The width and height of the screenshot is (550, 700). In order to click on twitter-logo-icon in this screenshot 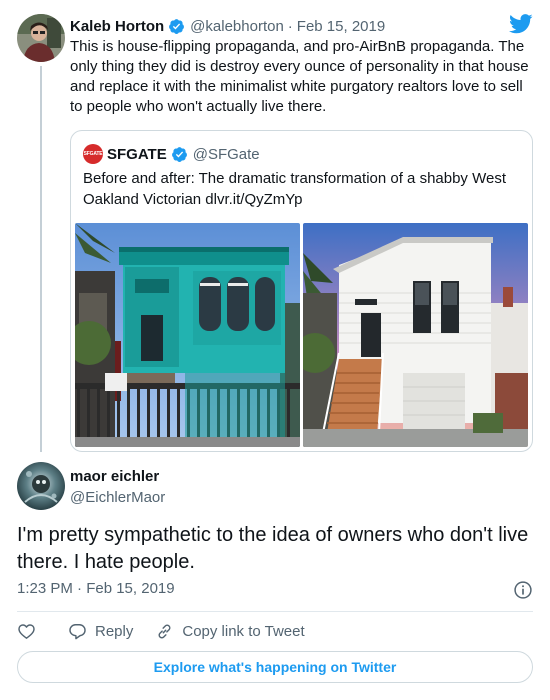, I will do `click(521, 24)`.